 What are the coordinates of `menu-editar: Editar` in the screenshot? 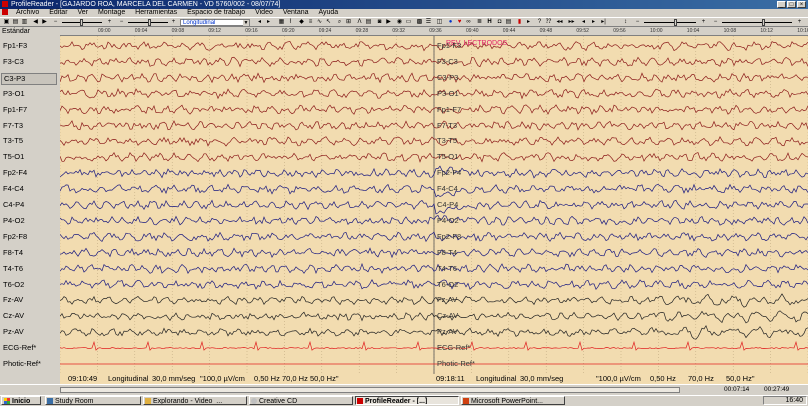 It's located at (58, 12).